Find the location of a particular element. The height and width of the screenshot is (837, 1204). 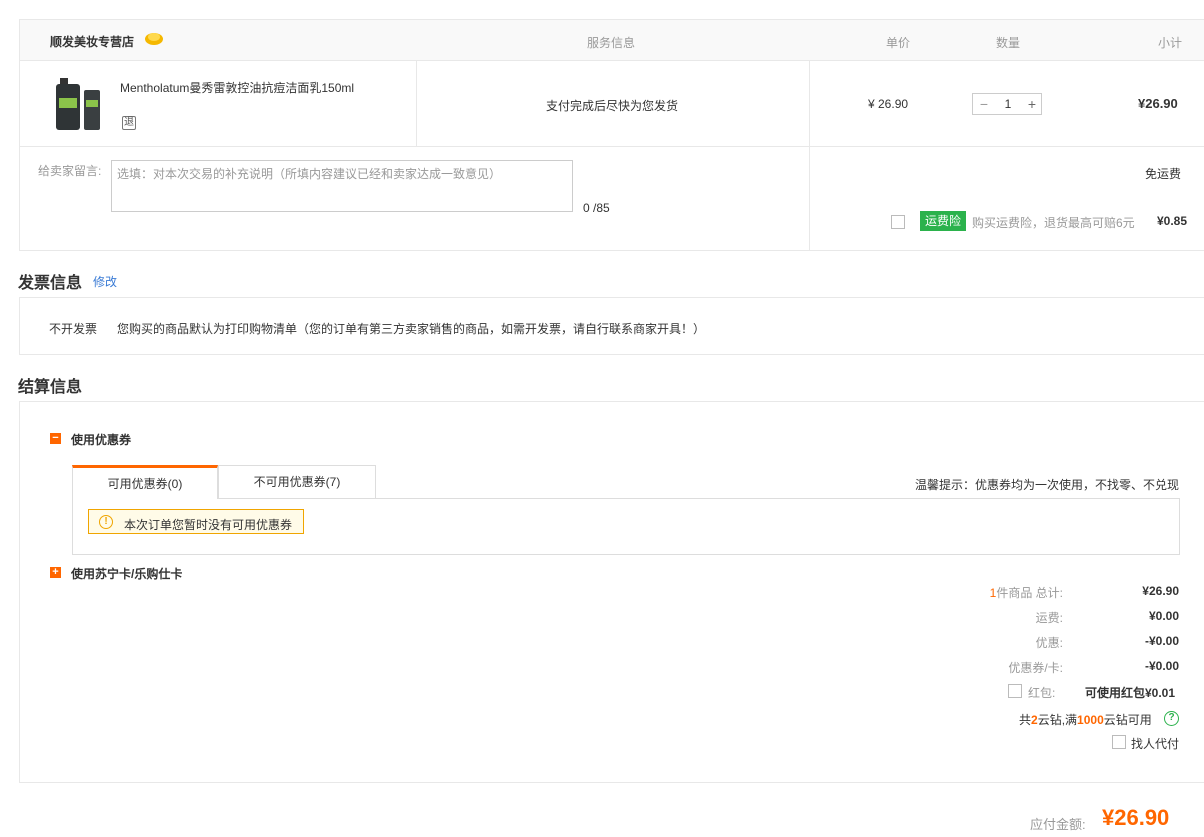

insurance-checkbox is located at coordinates (898, 222).